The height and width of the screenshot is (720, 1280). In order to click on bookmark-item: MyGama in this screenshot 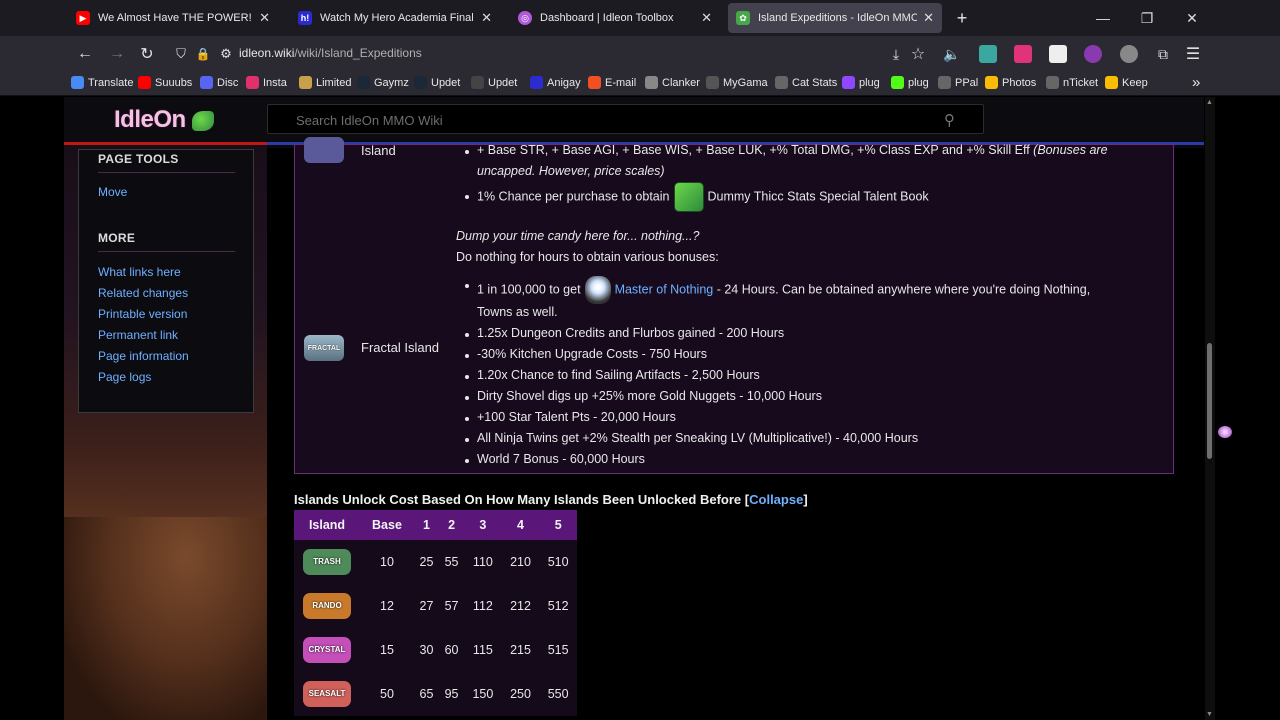, I will do `click(737, 82)`.